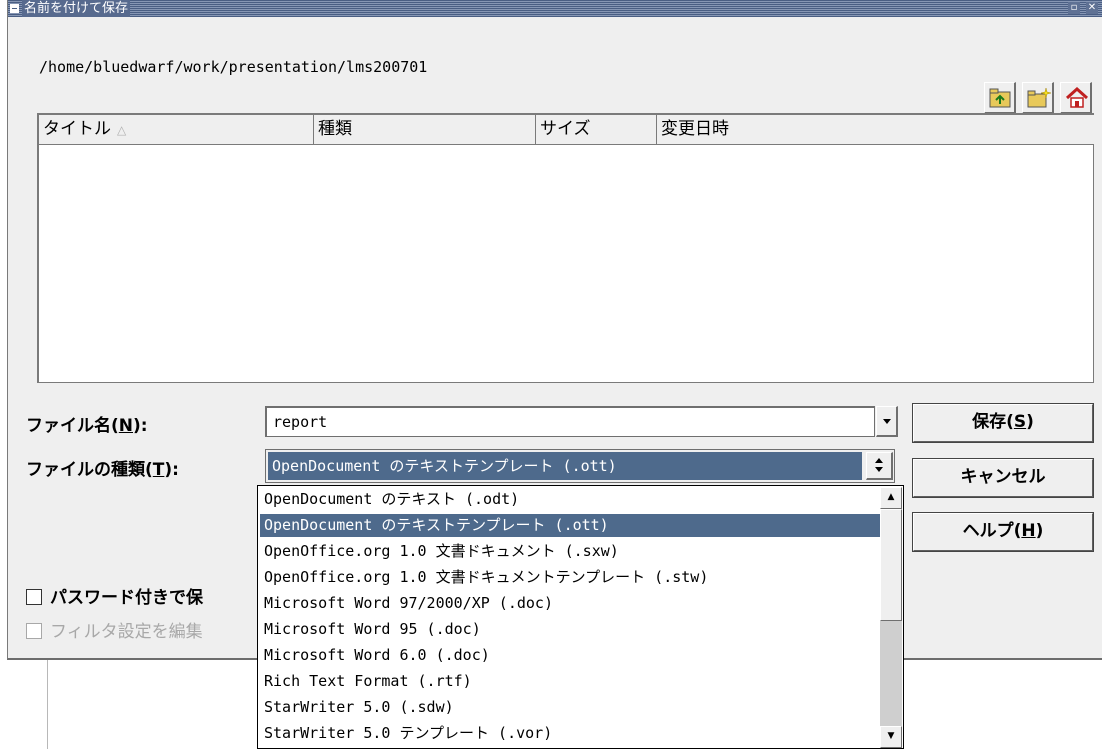  Describe the element at coordinates (891, 565) in the screenshot. I see `scroll-thumb` at that location.